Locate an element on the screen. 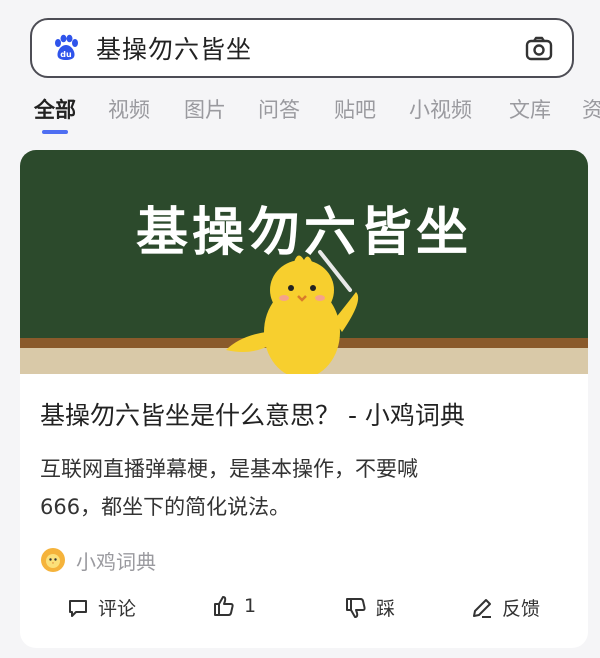 The height and width of the screenshot is (658, 600). like-button: 1 is located at coordinates (234, 606).